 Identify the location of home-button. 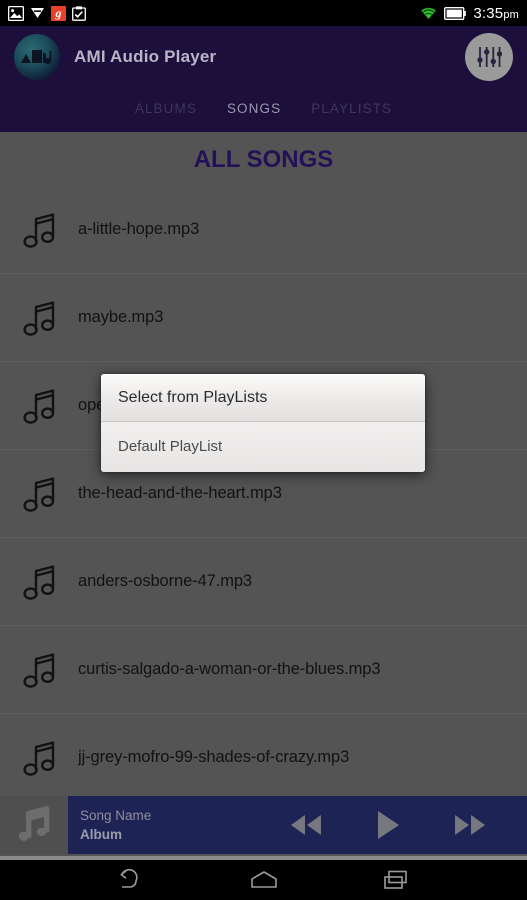
(264, 880).